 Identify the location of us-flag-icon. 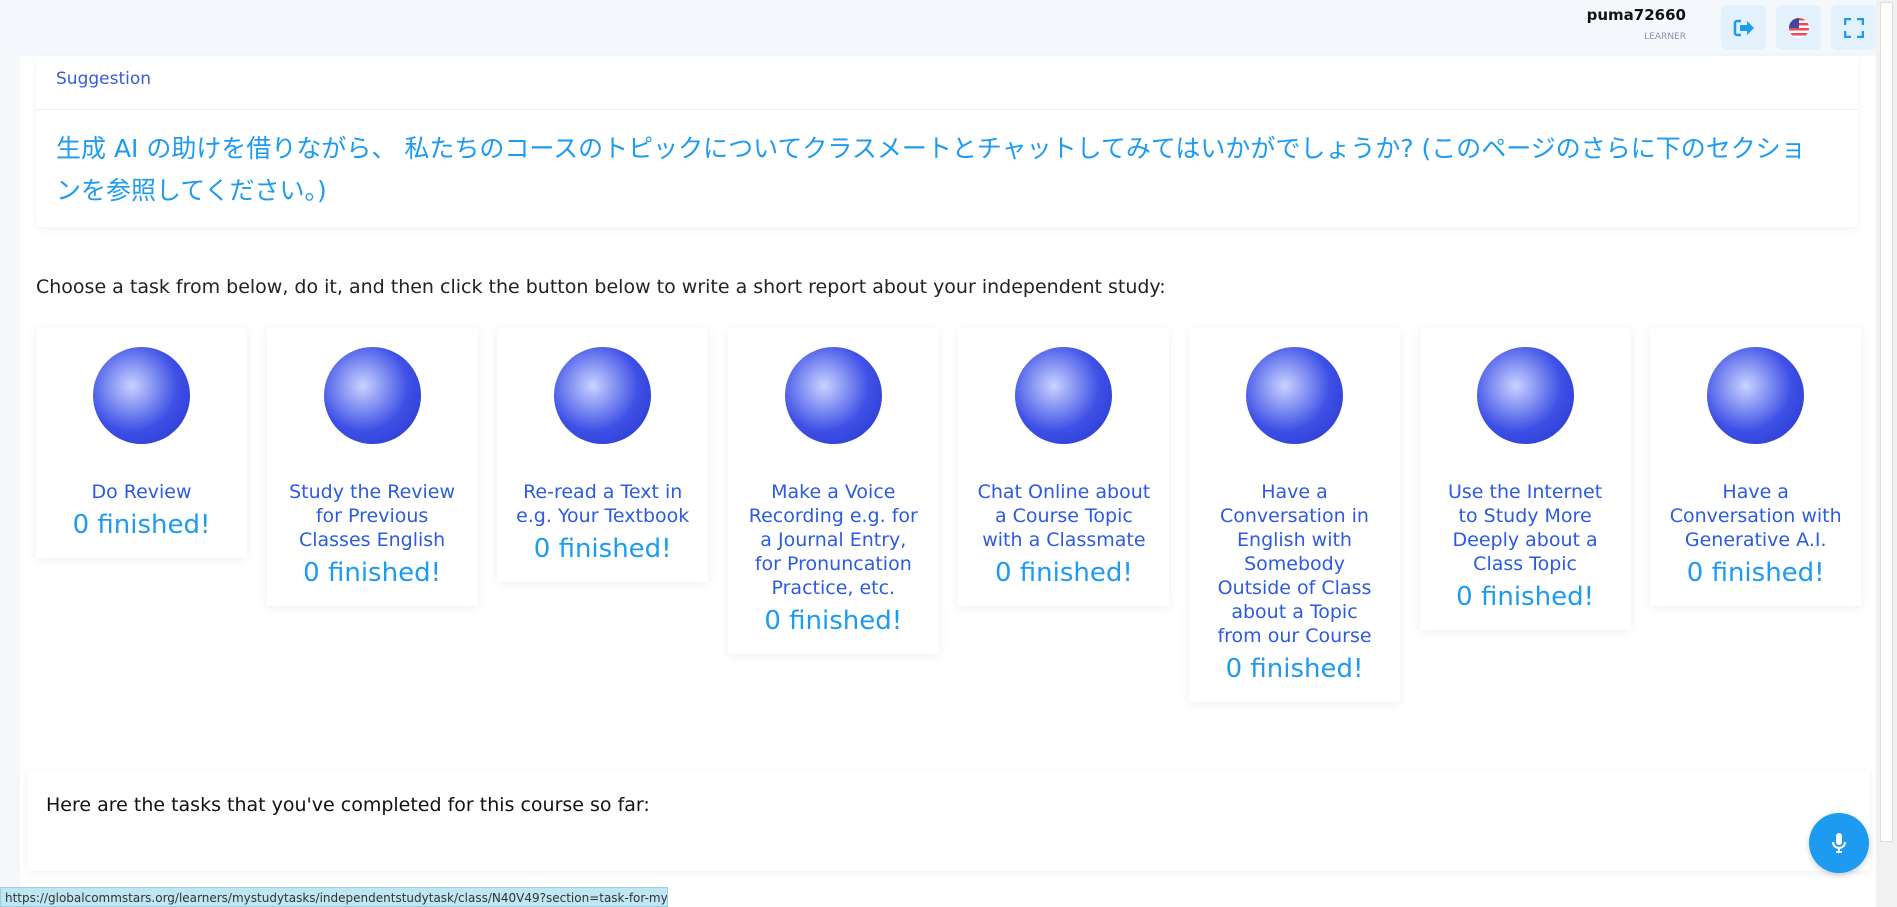
(1798, 27).